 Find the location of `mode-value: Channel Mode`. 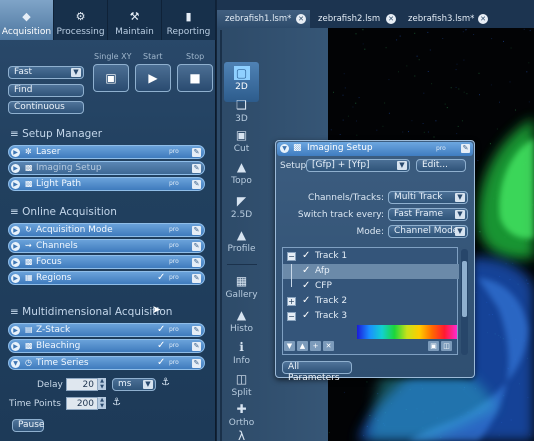

mode-value: Channel Mode is located at coordinates (426, 231).